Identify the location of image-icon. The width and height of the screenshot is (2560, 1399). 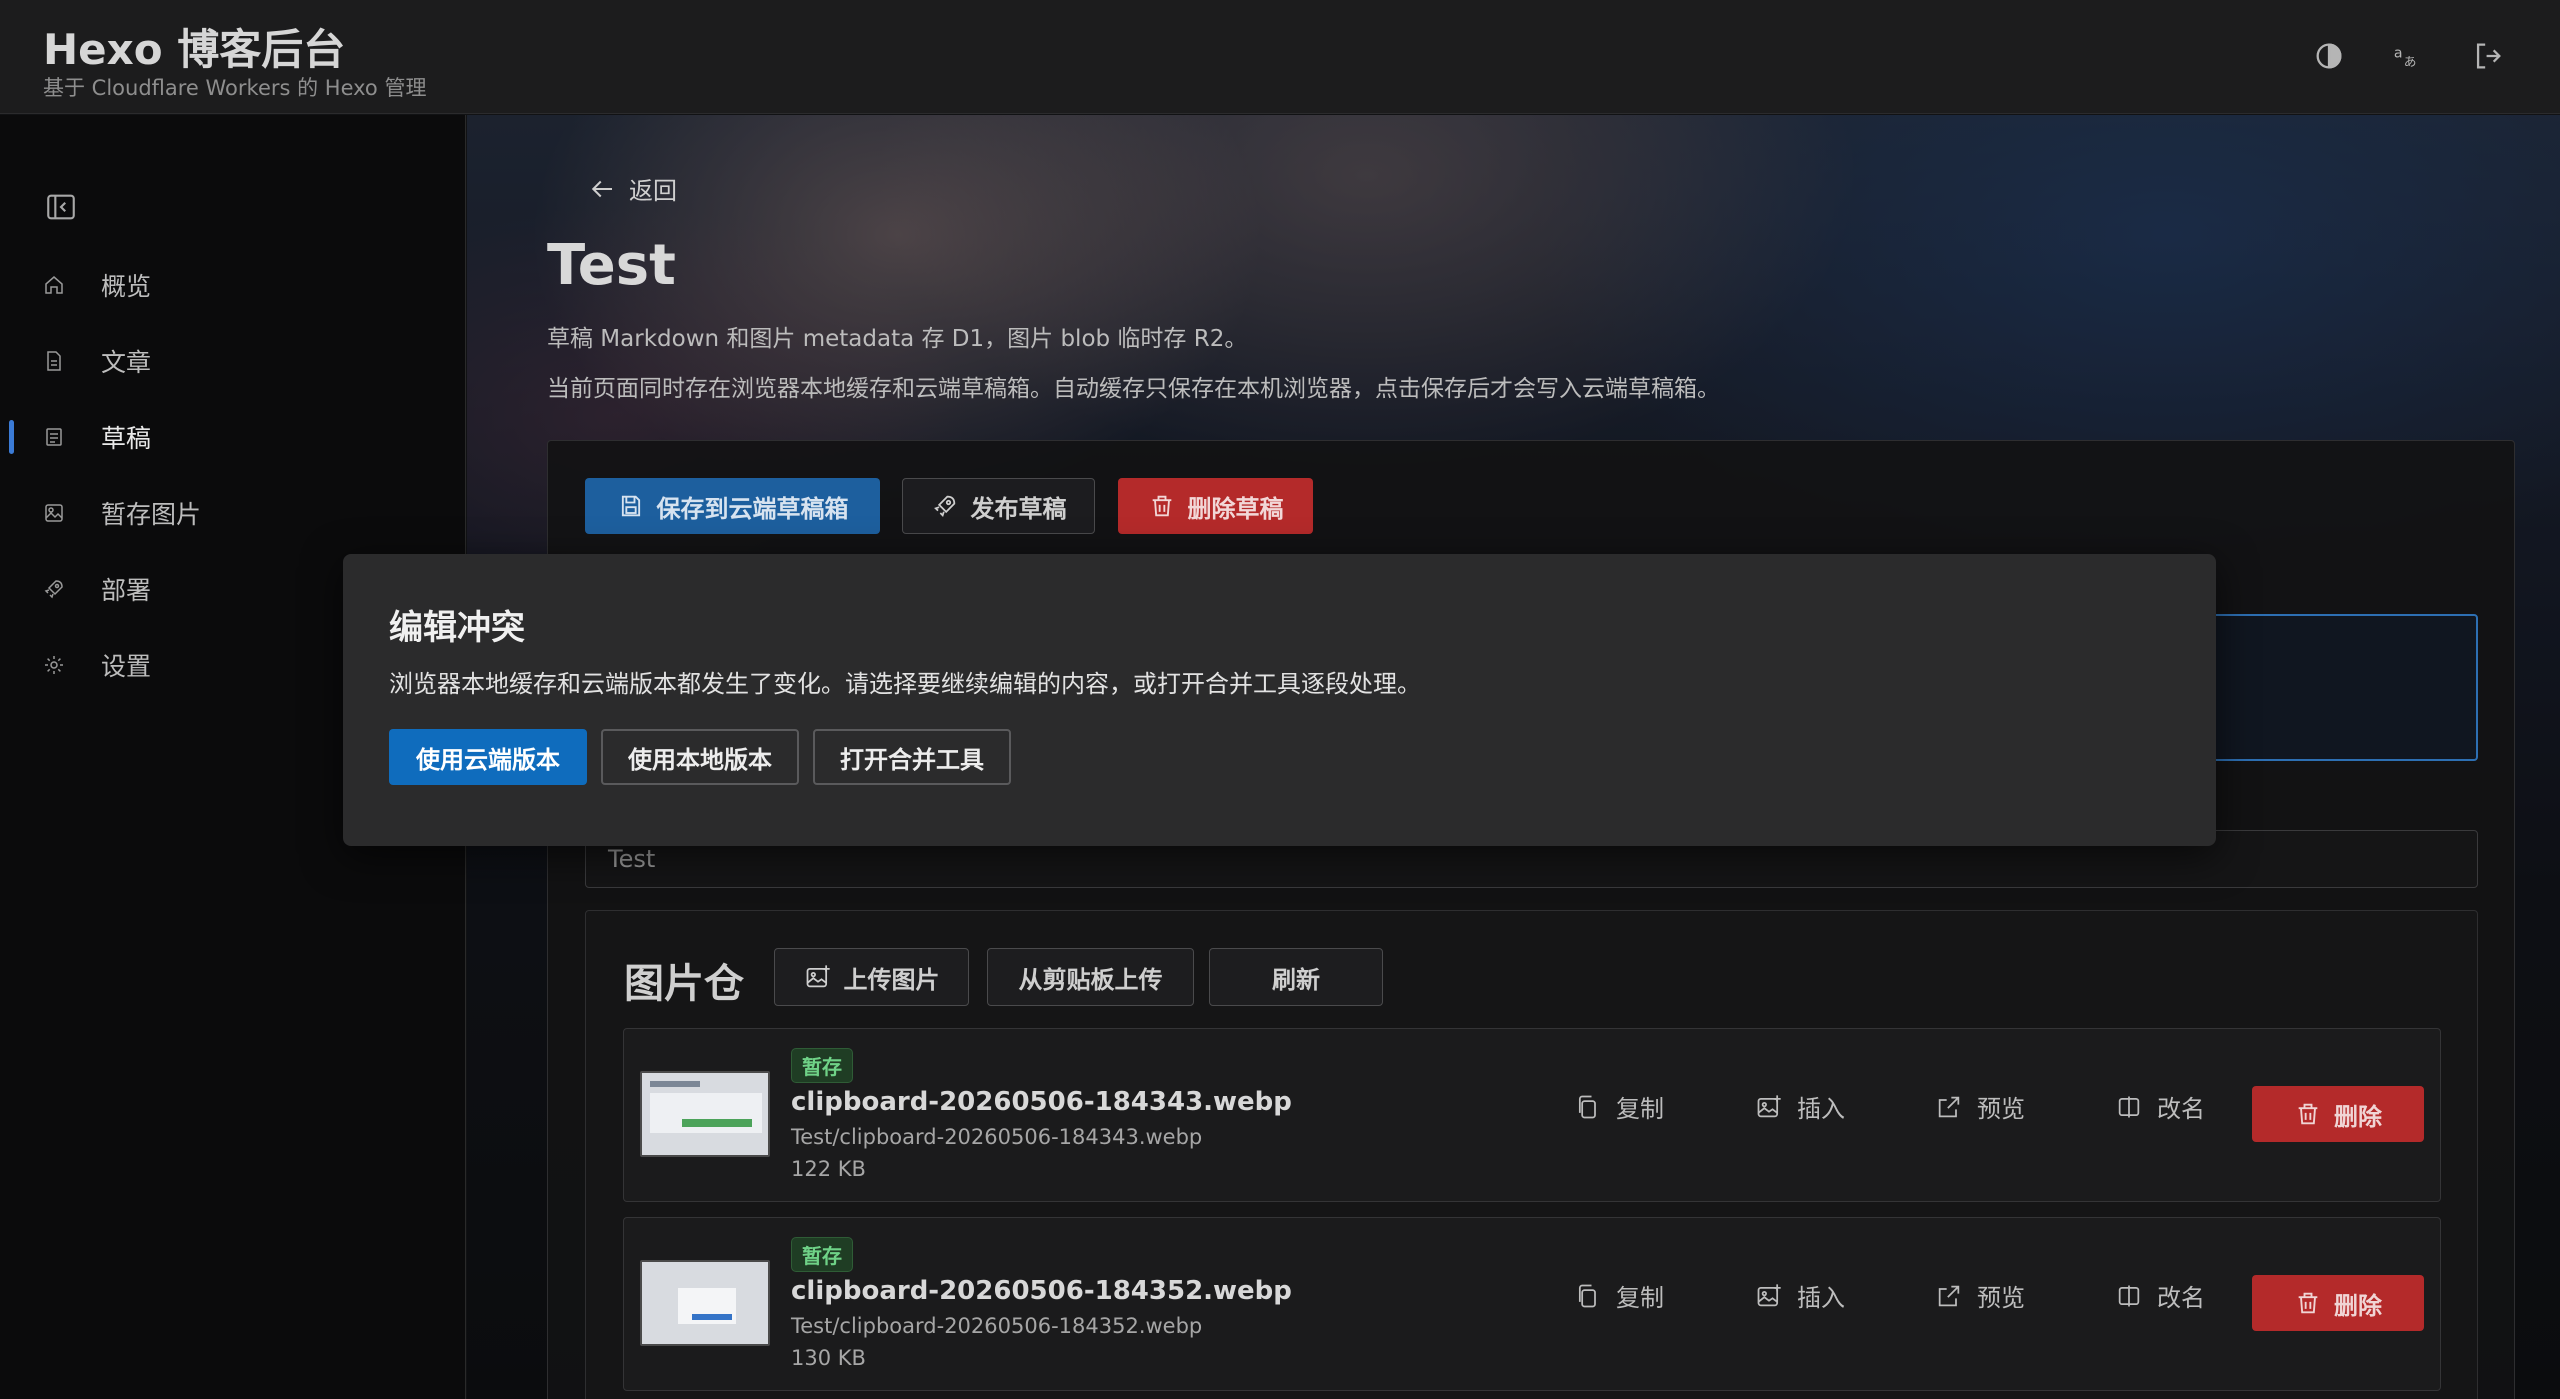
(54, 513).